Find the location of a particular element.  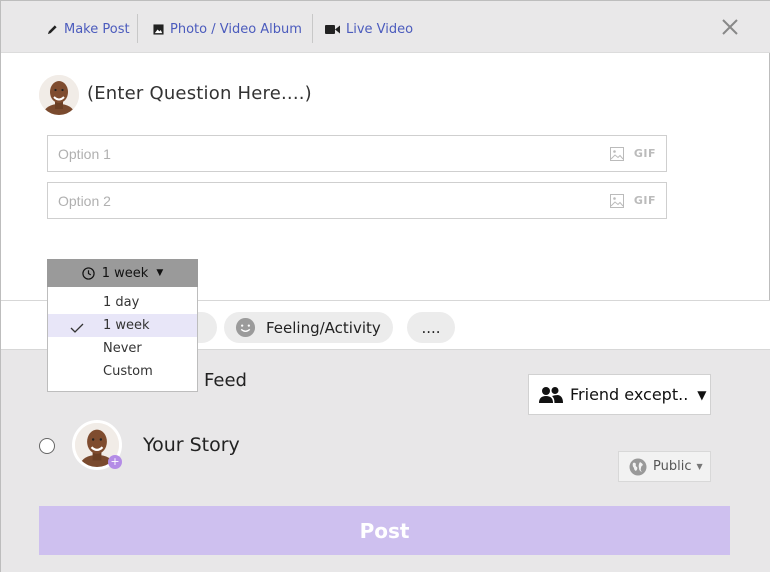

feeling-activity-label: Feeling/Activity is located at coordinates (323, 327).